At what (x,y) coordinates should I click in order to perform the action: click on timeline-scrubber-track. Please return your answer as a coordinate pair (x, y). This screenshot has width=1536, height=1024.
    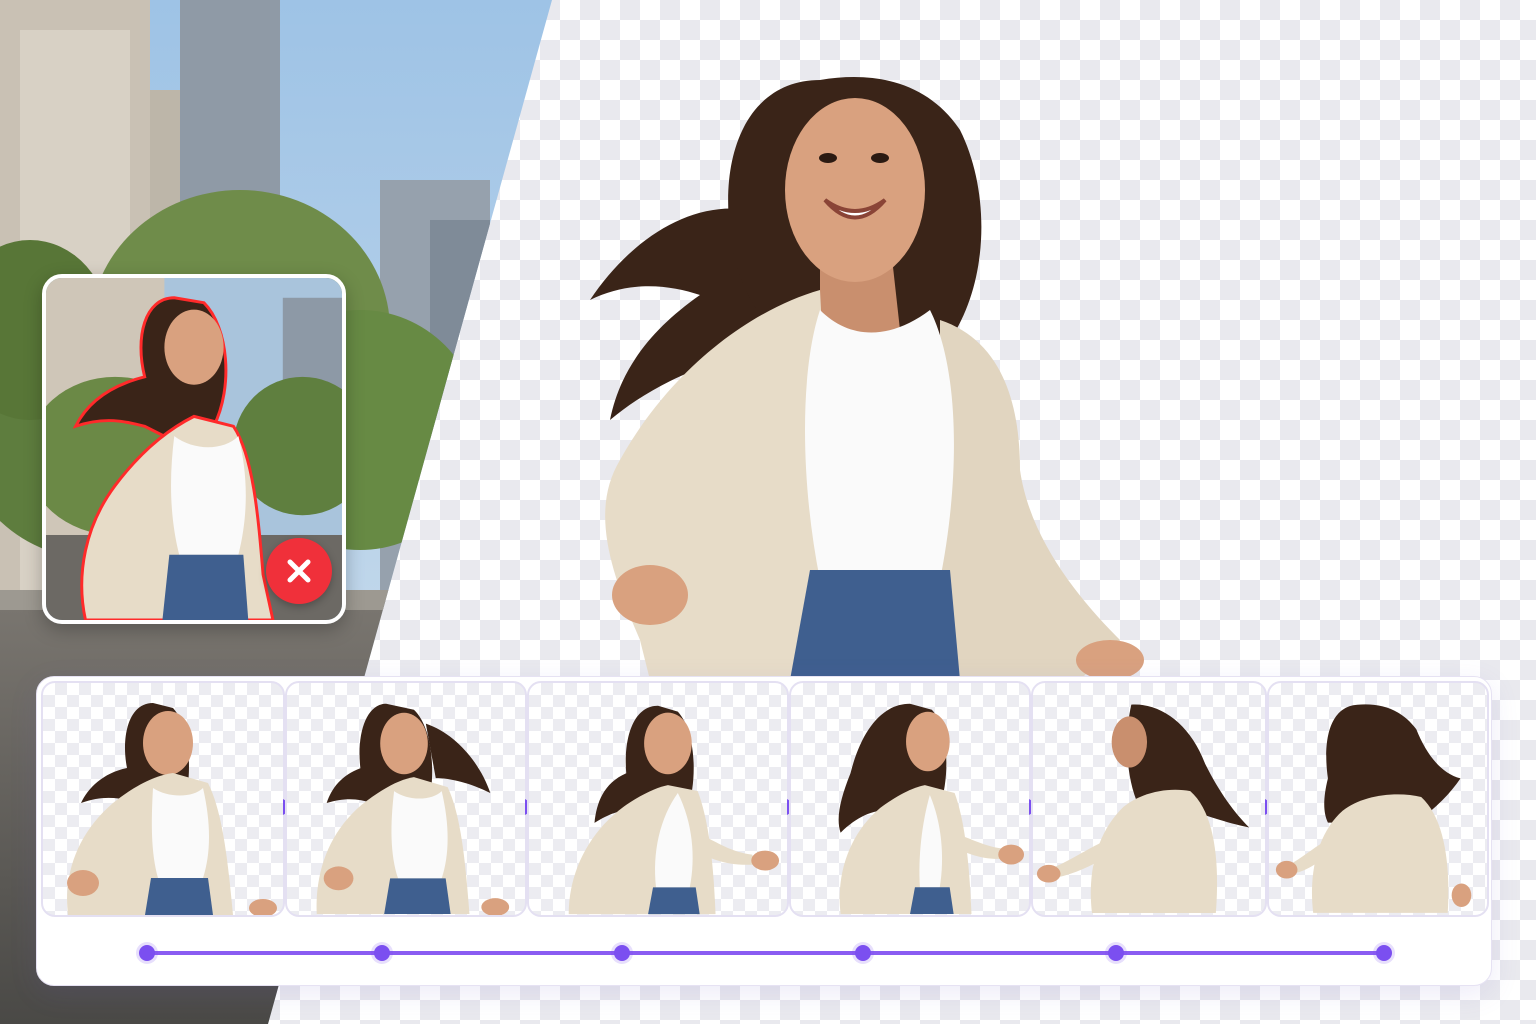
    Looking at the image, I should click on (766, 953).